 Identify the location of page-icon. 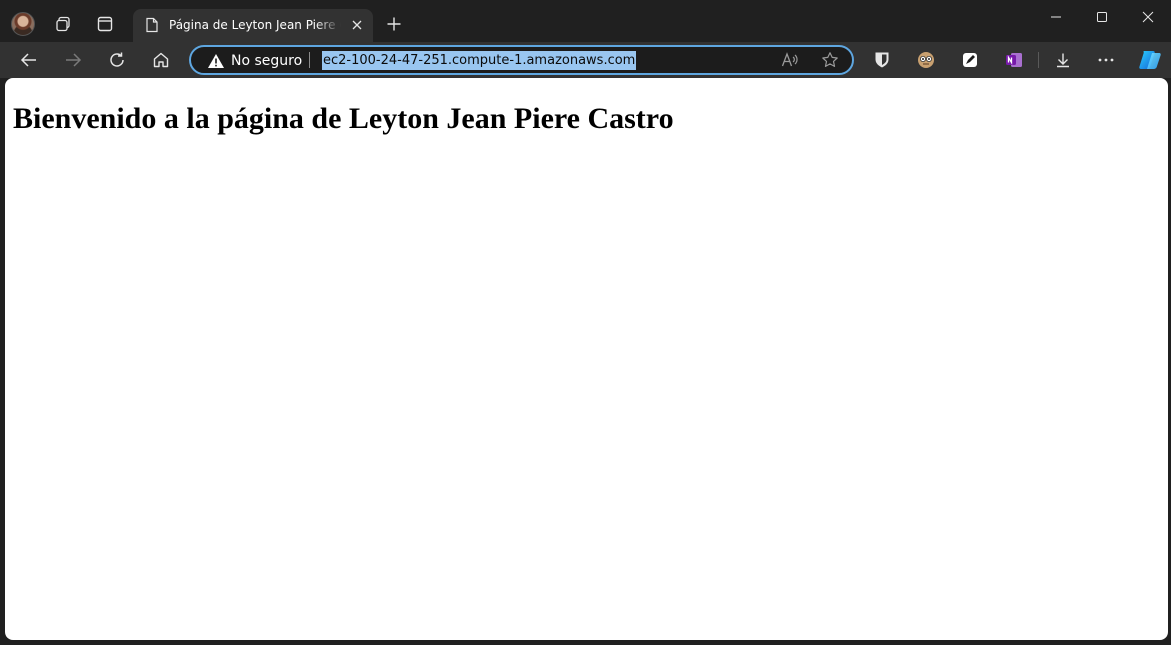
(152, 27).